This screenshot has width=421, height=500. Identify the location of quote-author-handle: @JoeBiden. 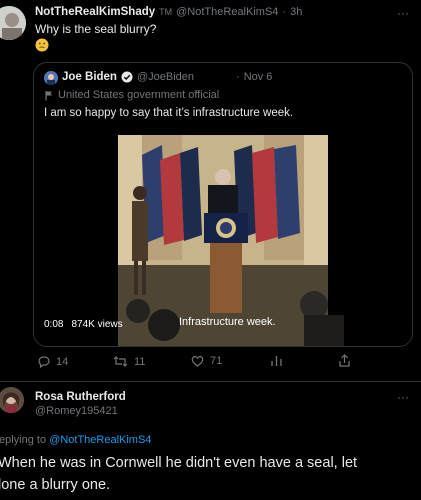
(165, 77).